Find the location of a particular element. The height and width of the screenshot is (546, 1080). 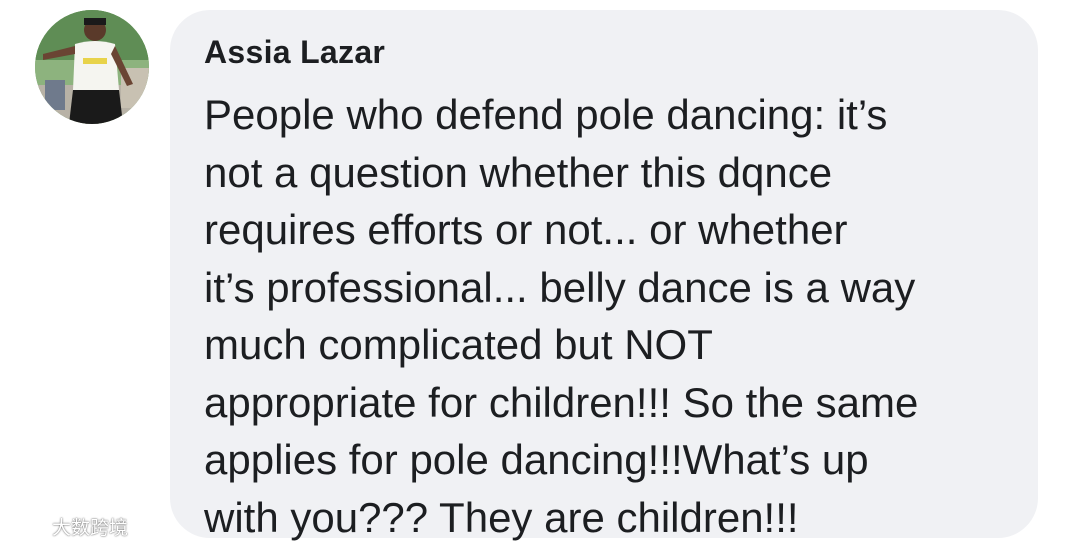

watermark-text: 大数跨境 is located at coordinates (90, 528).